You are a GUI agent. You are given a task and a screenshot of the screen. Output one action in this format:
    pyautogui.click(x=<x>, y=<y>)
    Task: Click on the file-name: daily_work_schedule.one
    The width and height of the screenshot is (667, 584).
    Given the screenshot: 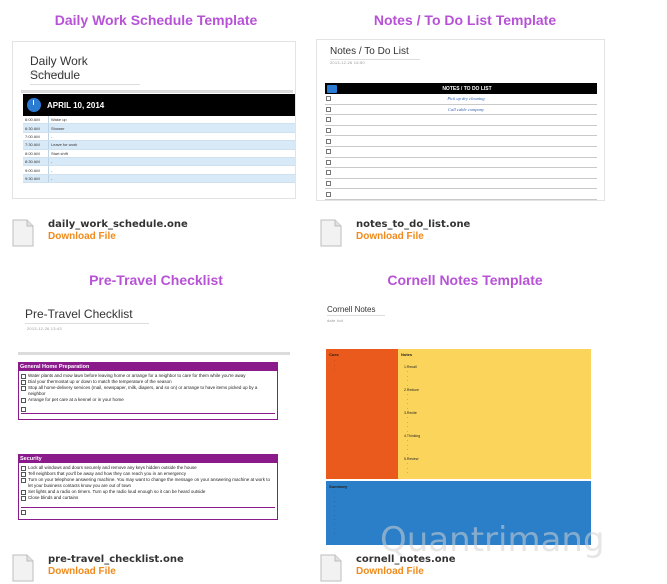 What is the action you would take?
    pyautogui.click(x=118, y=224)
    